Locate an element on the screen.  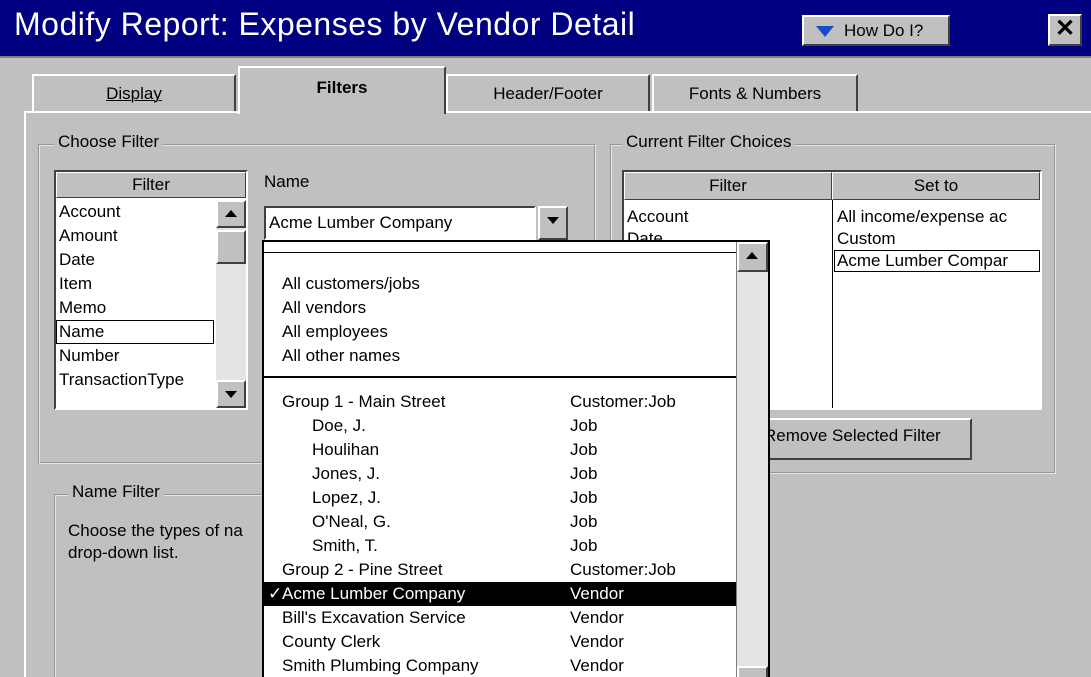
dropdown-item: Bill's Excavation Service Vendor is located at coordinates (500, 618).